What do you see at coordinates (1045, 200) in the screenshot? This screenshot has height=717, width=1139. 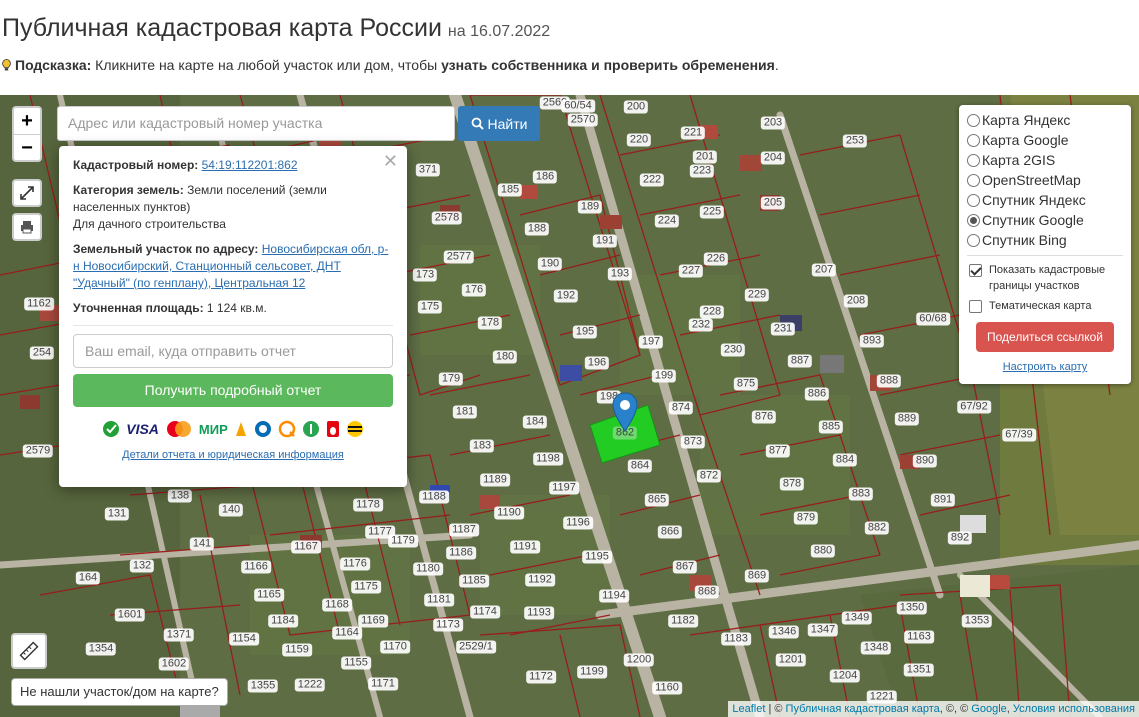 I see `layer-option: Спутник Яндекс` at bounding box center [1045, 200].